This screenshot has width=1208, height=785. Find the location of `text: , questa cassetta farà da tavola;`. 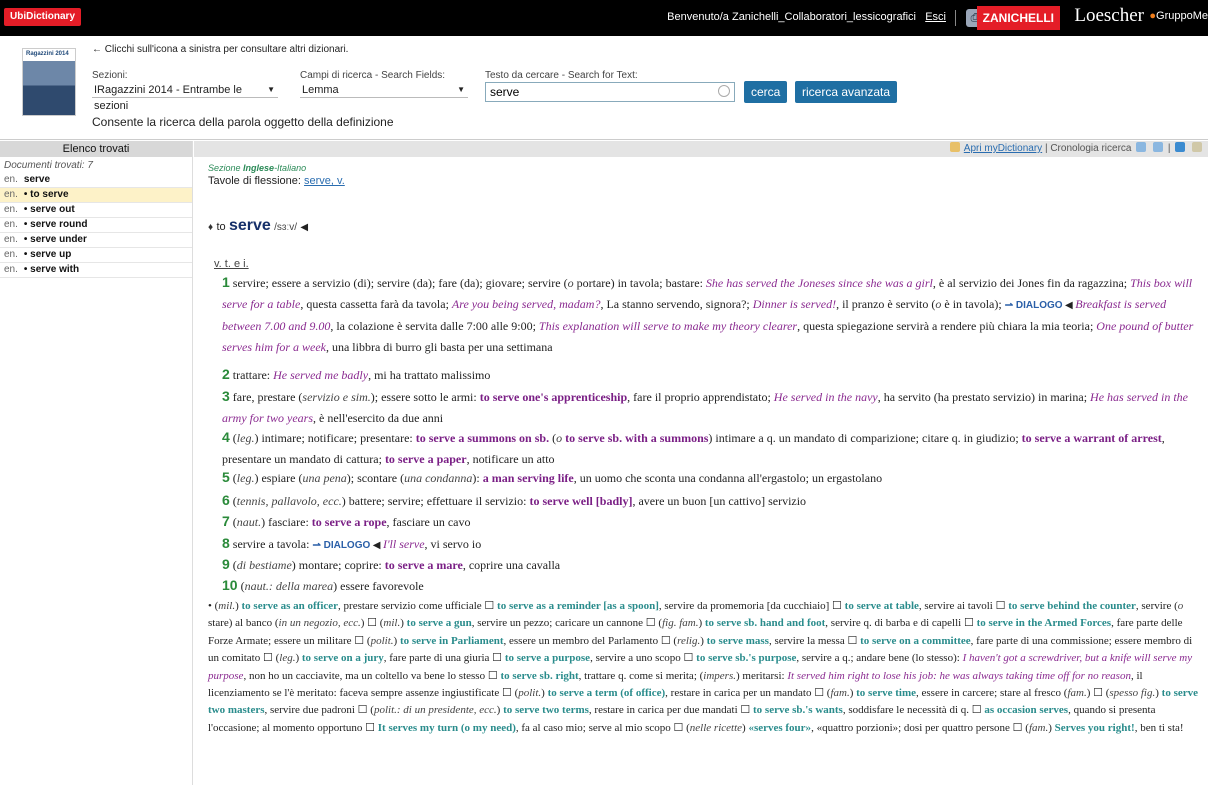

text: , questa cassetta farà da tavola; is located at coordinates (376, 304).